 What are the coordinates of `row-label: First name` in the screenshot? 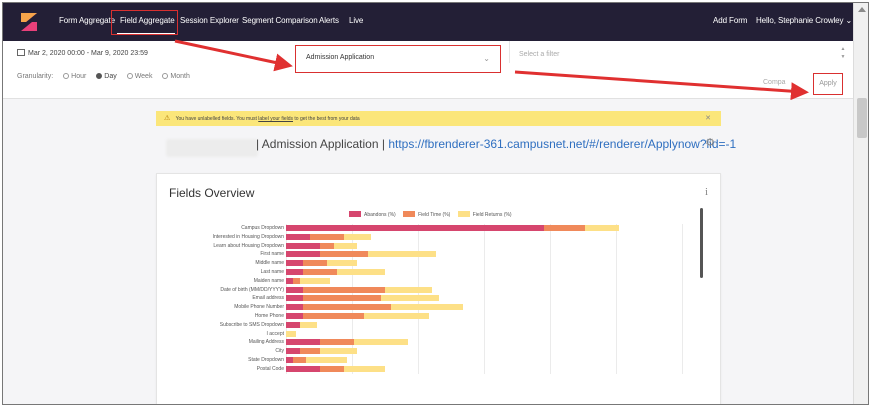 It's located at (272, 254).